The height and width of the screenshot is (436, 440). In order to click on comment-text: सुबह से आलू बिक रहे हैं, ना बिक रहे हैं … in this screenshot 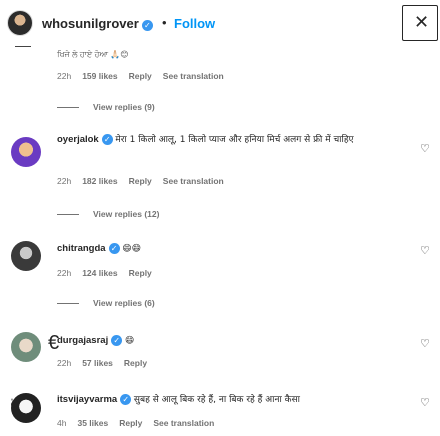, I will do `click(216, 400)`.